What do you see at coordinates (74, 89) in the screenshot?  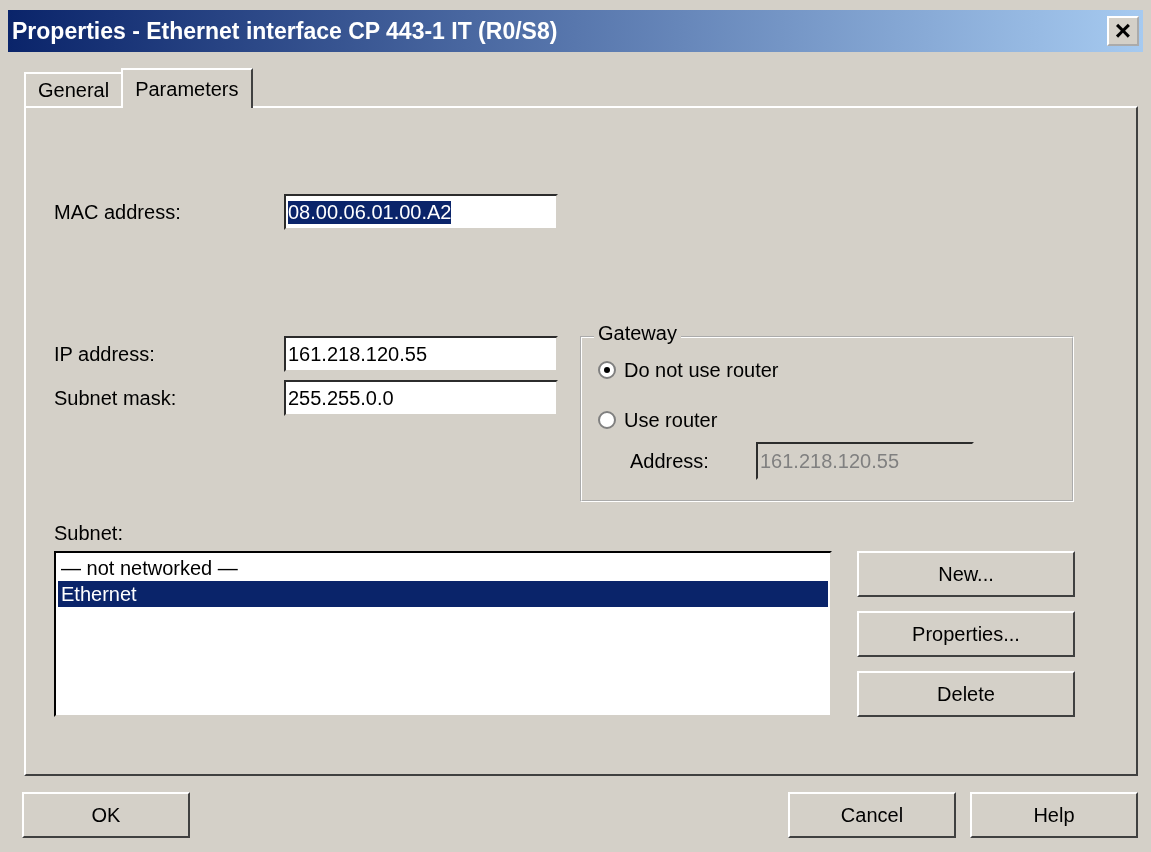 I see `tab: General` at bounding box center [74, 89].